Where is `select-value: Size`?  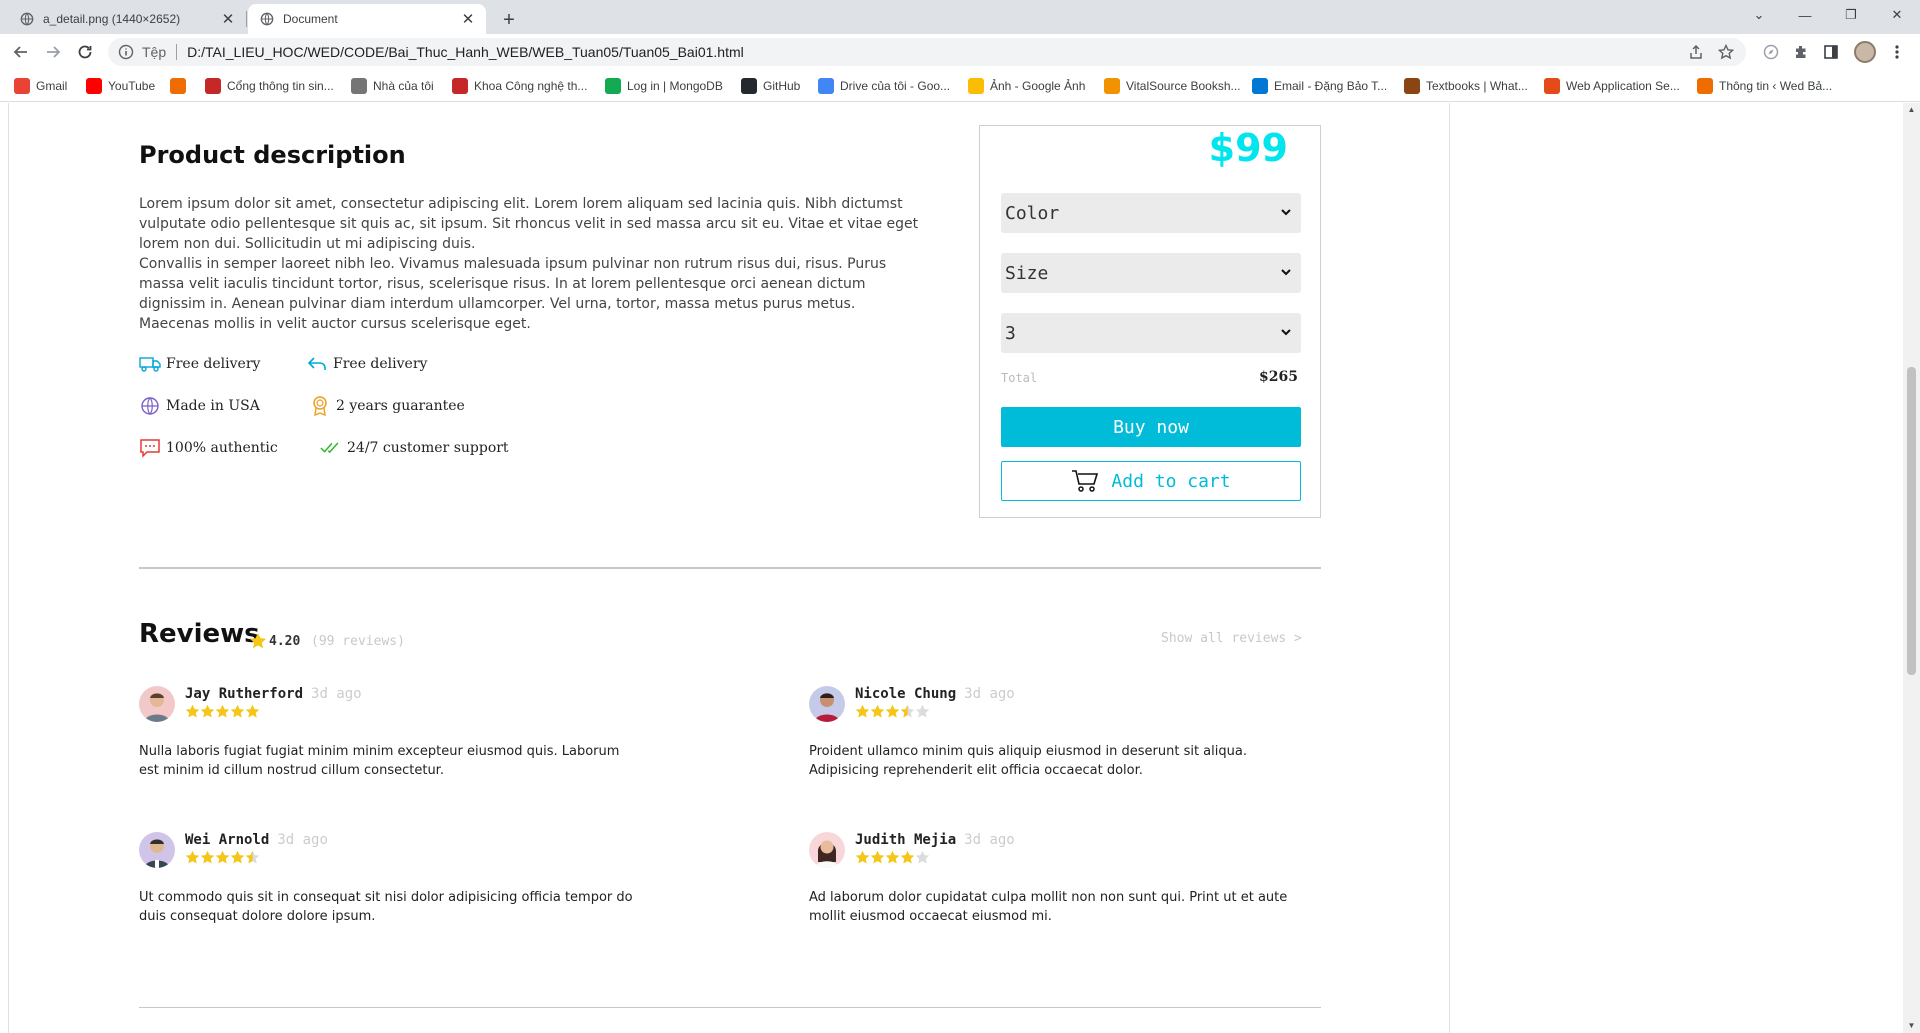 select-value: Size is located at coordinates (1027, 273).